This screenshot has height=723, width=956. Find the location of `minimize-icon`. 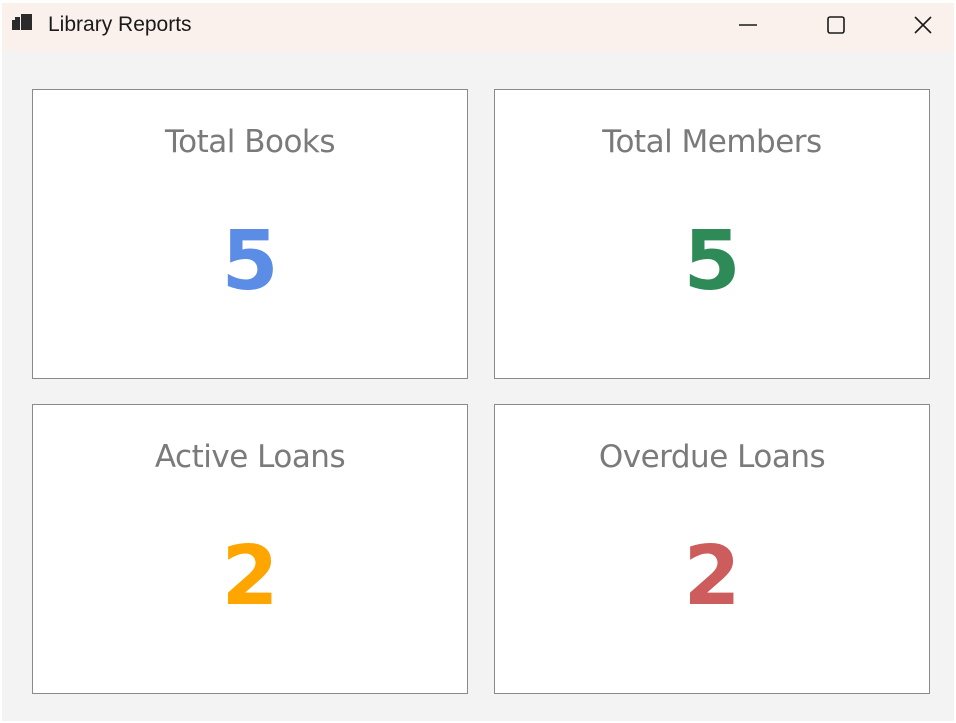

minimize-icon is located at coordinates (748, 25).